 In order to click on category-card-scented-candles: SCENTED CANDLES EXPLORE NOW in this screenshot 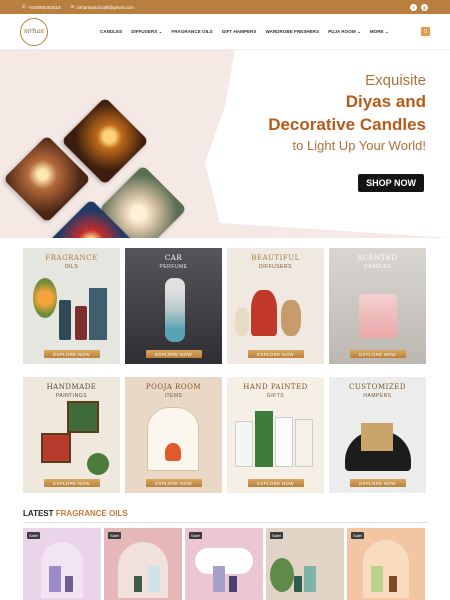, I will do `click(377, 306)`.